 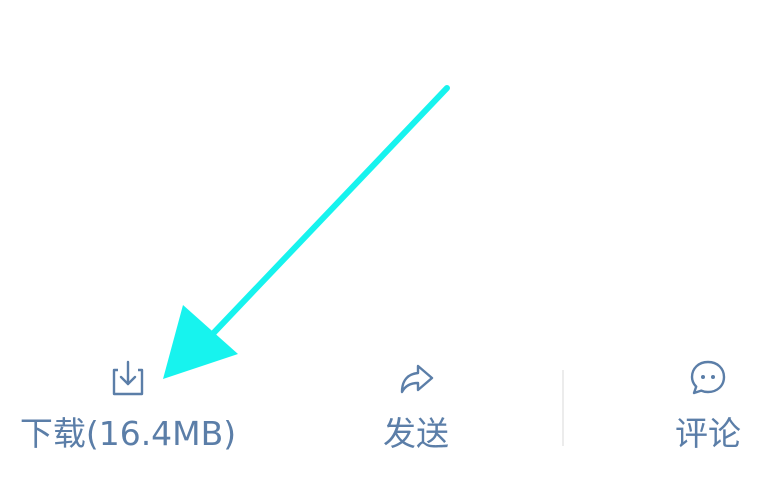 What do you see at coordinates (416, 405) in the screenshot?
I see `send-button: 发送` at bounding box center [416, 405].